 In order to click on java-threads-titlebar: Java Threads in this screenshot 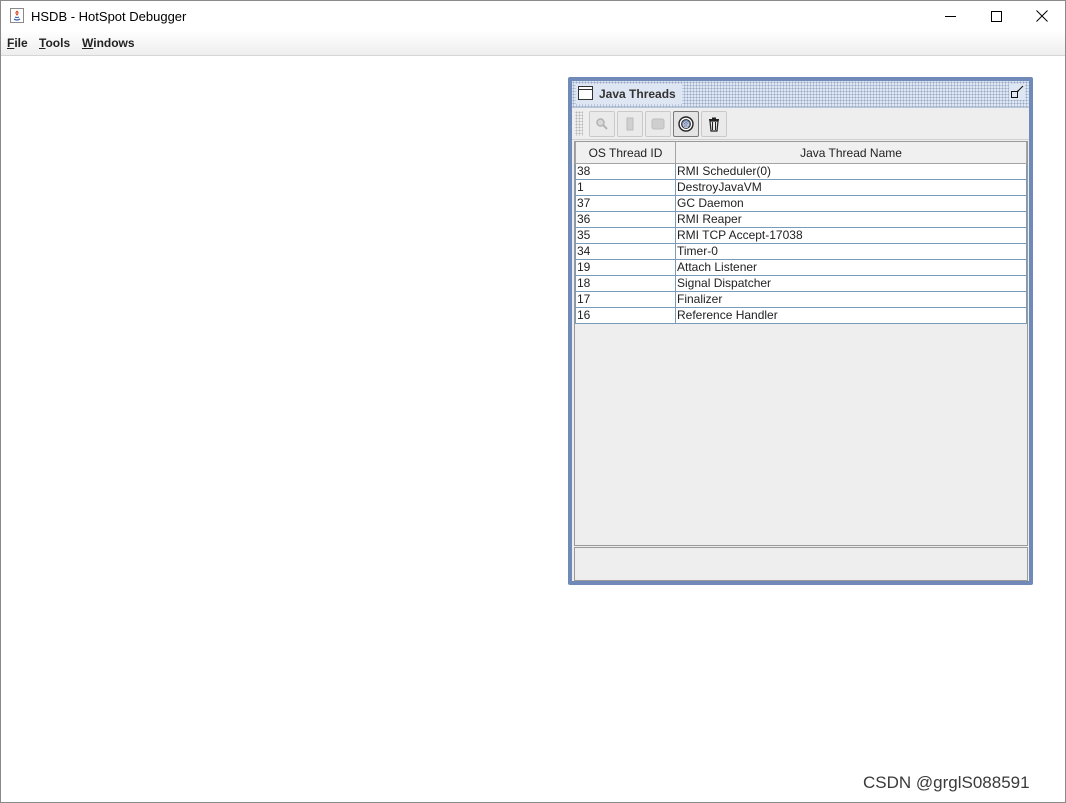, I will do `click(800, 94)`.